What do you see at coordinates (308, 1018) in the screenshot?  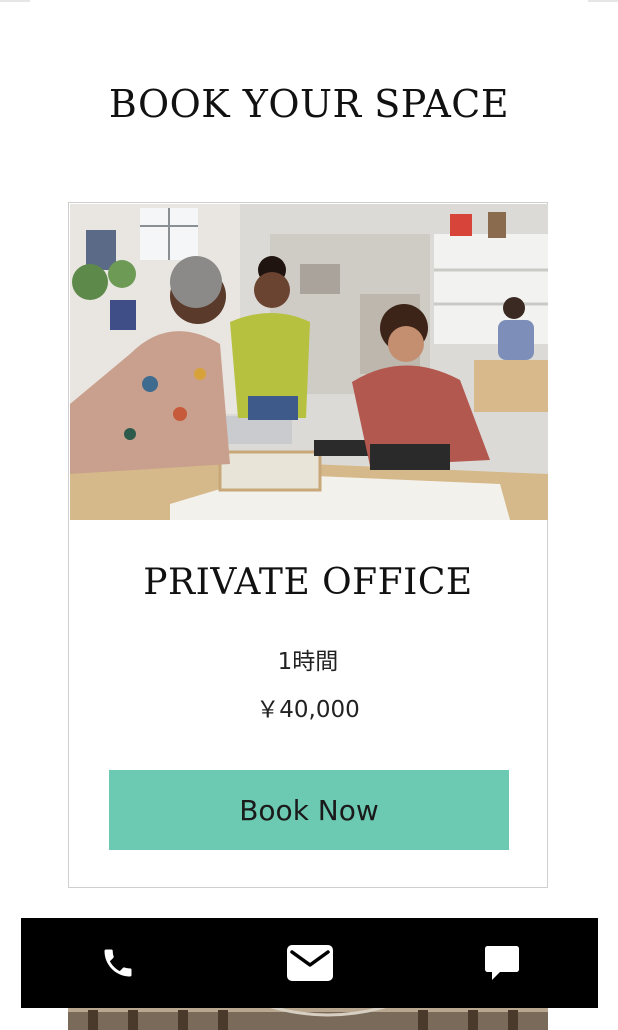 I see `next-service-card-image` at bounding box center [308, 1018].